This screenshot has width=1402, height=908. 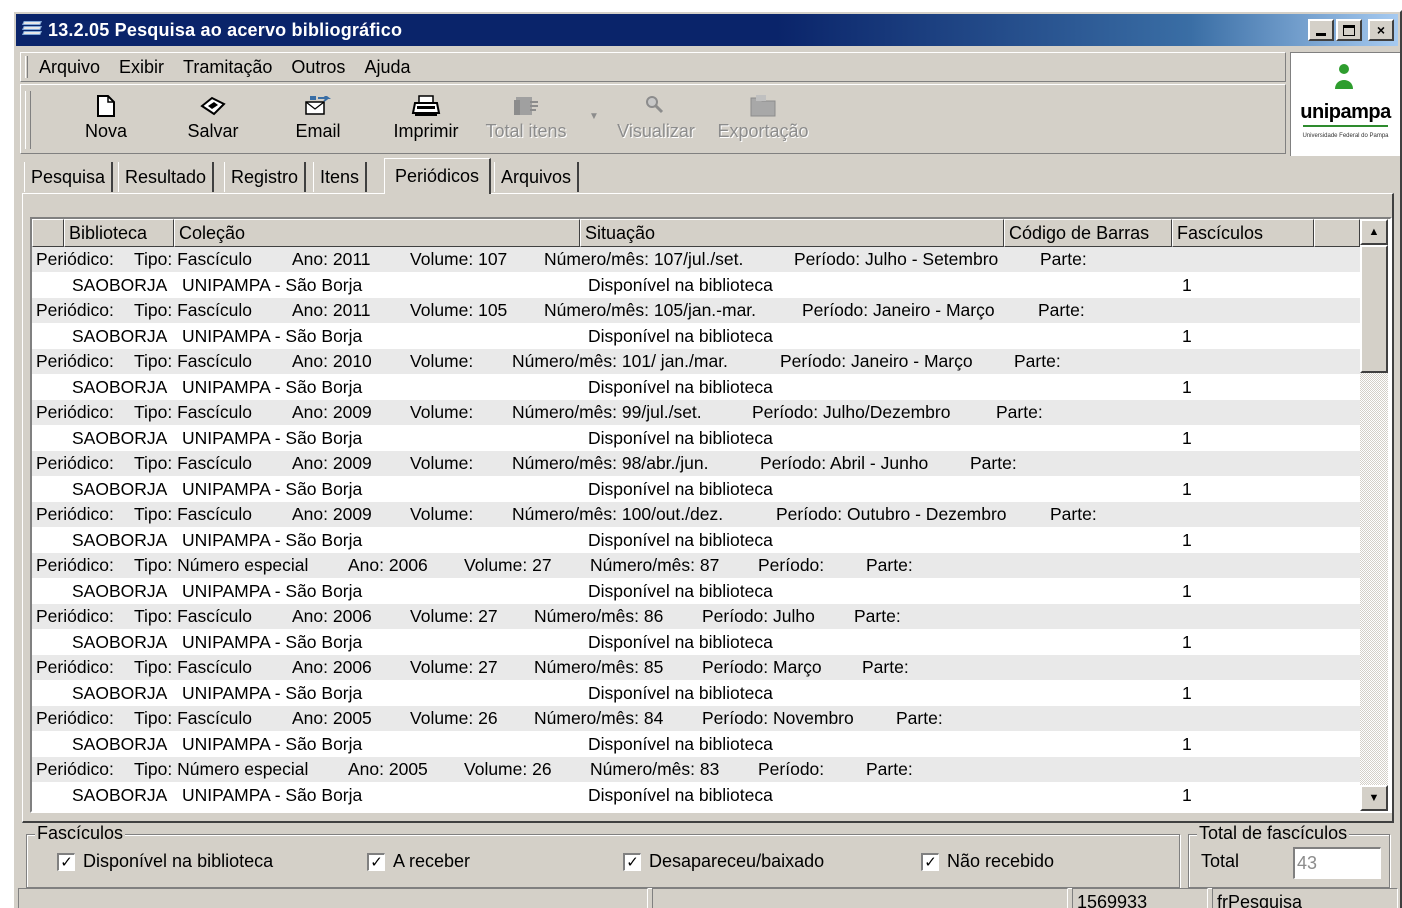 I want to click on vertical-scrollbar: ▲ ▼, so click(x=1374, y=515).